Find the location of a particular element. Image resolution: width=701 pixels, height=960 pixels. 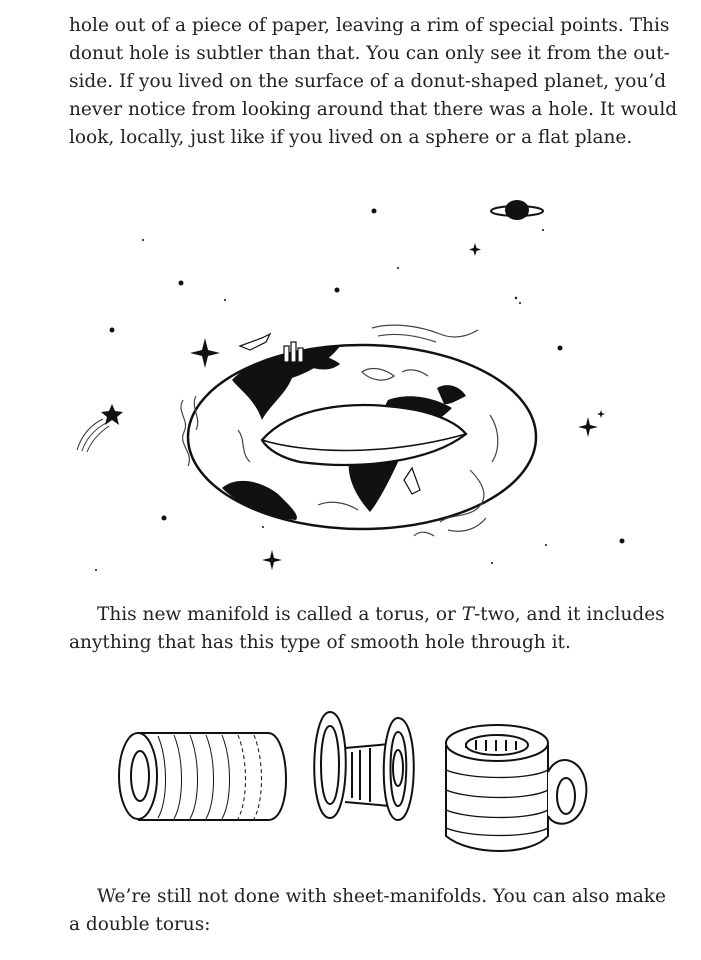

torus-objects-illustration is located at coordinates (353, 781).